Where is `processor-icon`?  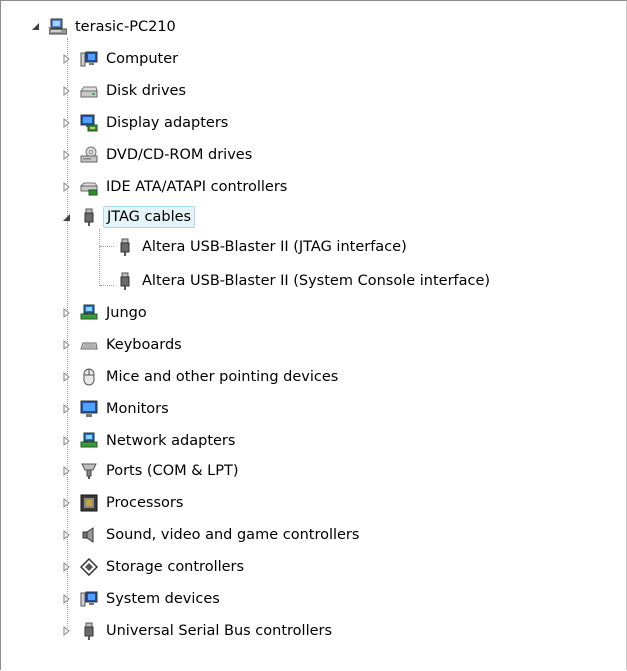 processor-icon is located at coordinates (89, 503).